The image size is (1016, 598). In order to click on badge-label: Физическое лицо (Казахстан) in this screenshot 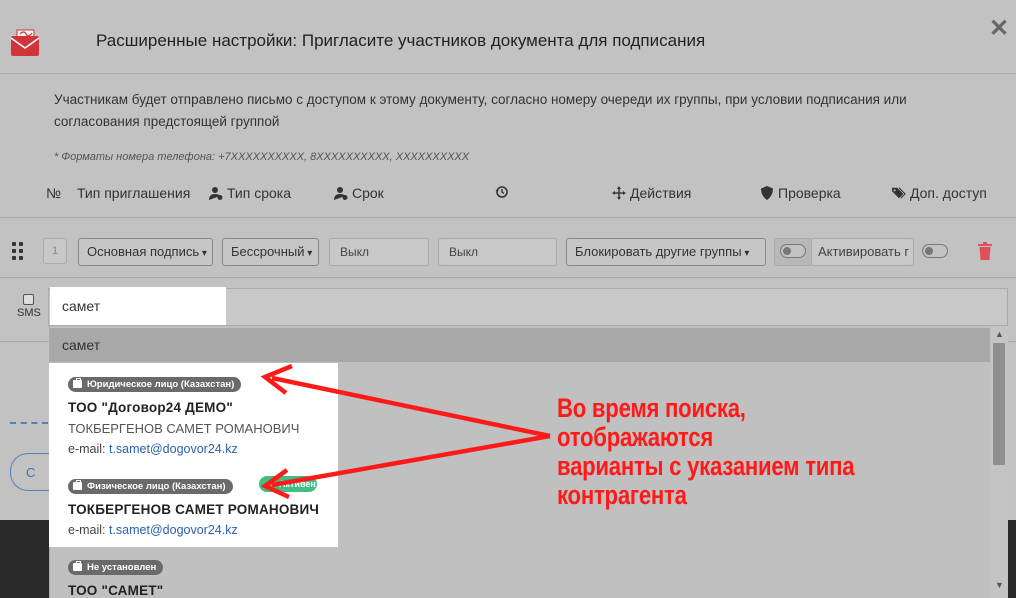, I will do `click(156, 486)`.